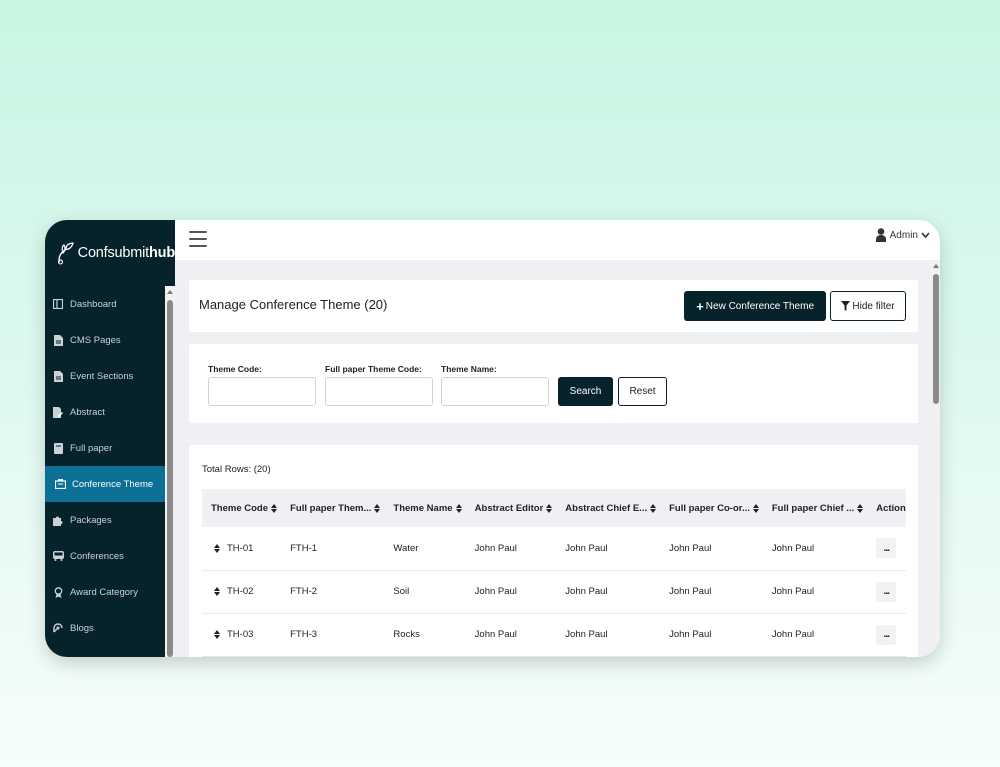 This screenshot has height=767, width=1000. Describe the element at coordinates (936, 458) in the screenshot. I see `main-scrollbar` at that location.